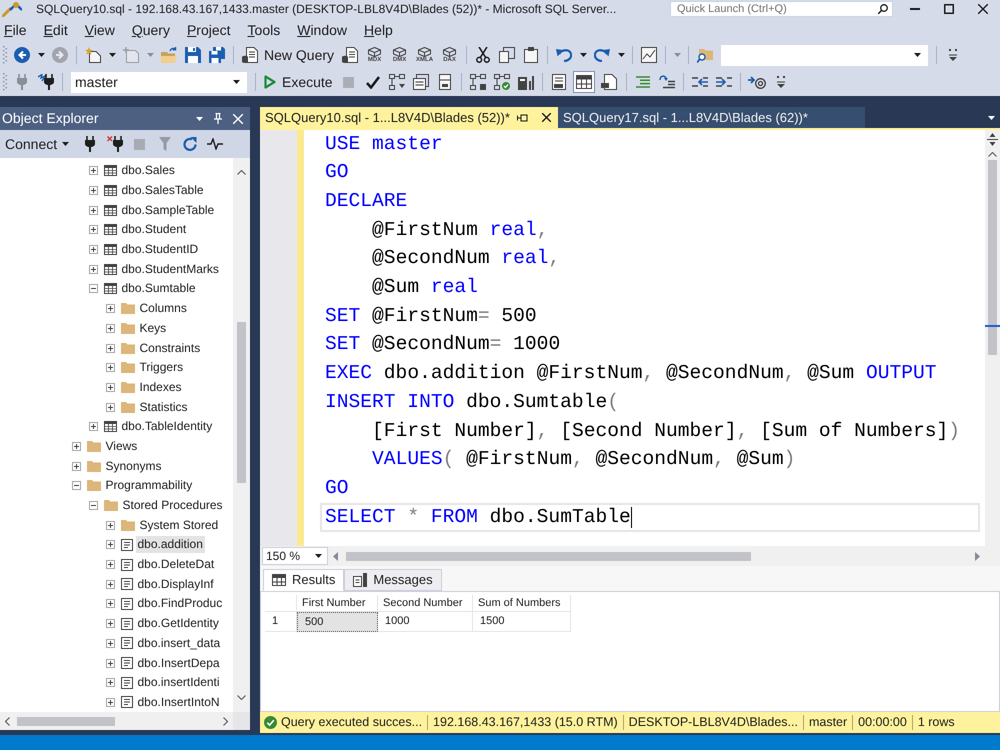 The image size is (1000, 750). Describe the element at coordinates (643, 82) in the screenshot. I see `lines-icon` at that location.